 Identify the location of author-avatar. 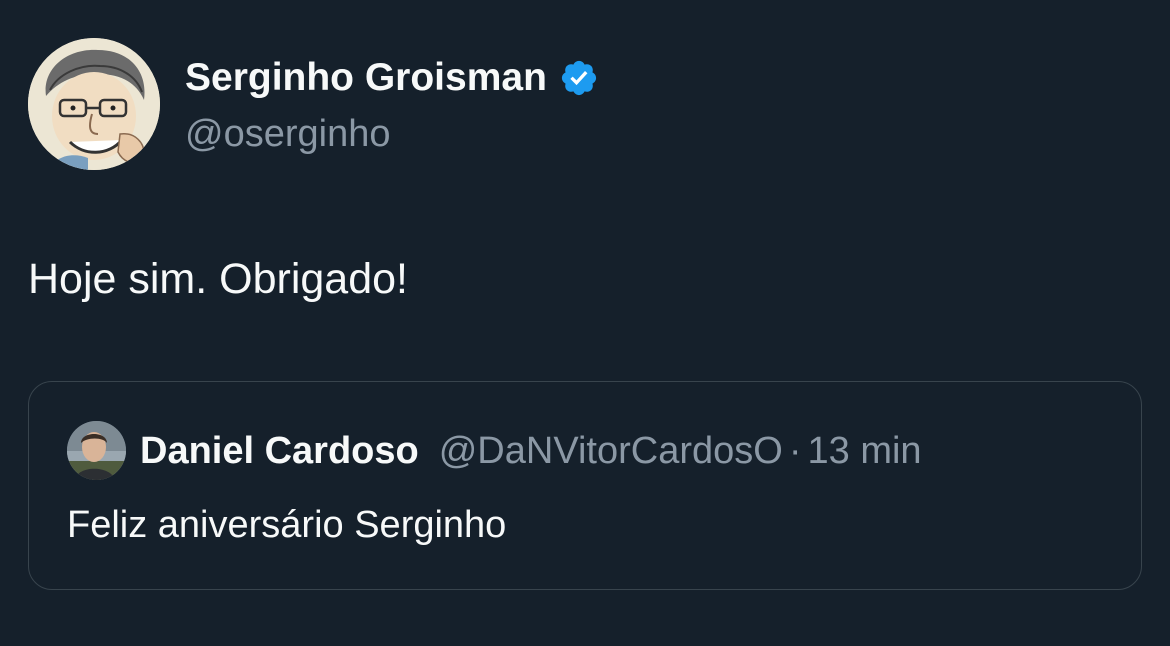
(94, 104).